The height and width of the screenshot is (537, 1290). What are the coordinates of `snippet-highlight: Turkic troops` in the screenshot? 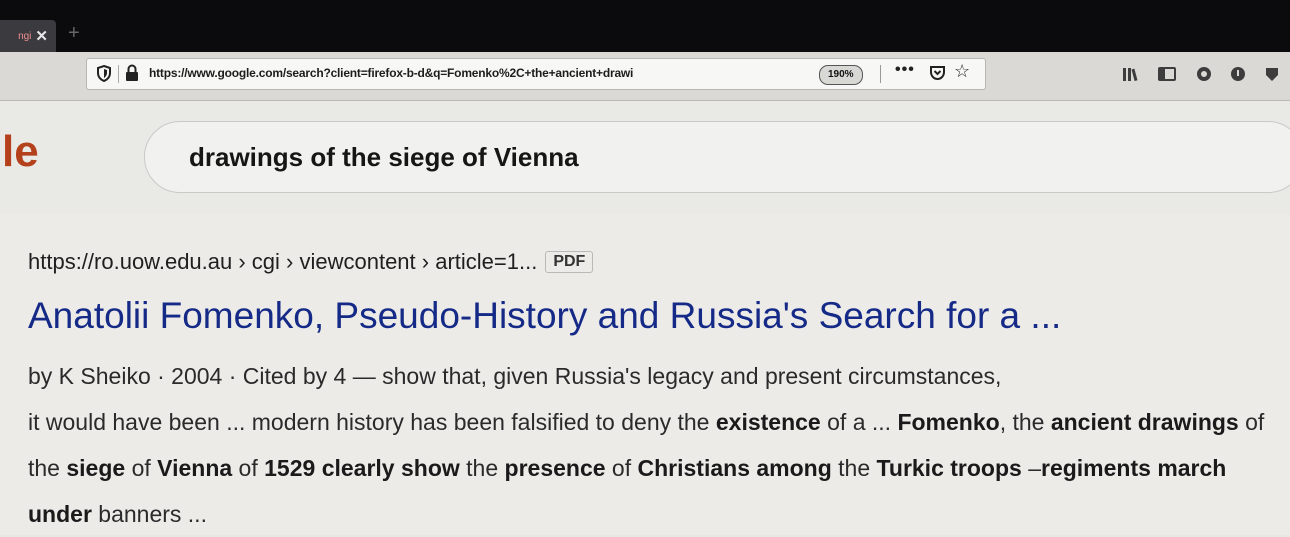 It's located at (949, 468).